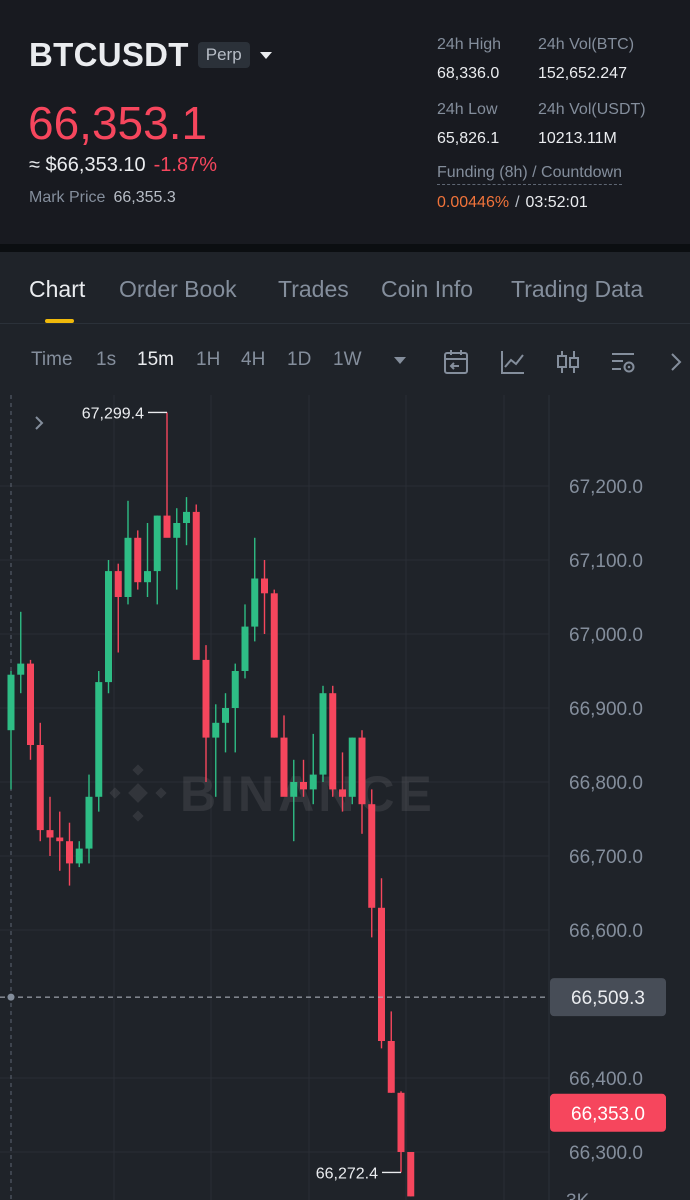 The width and height of the screenshot is (690, 1200). Describe the element at coordinates (39, 423) in the screenshot. I see `expand-chevron-icon` at that location.